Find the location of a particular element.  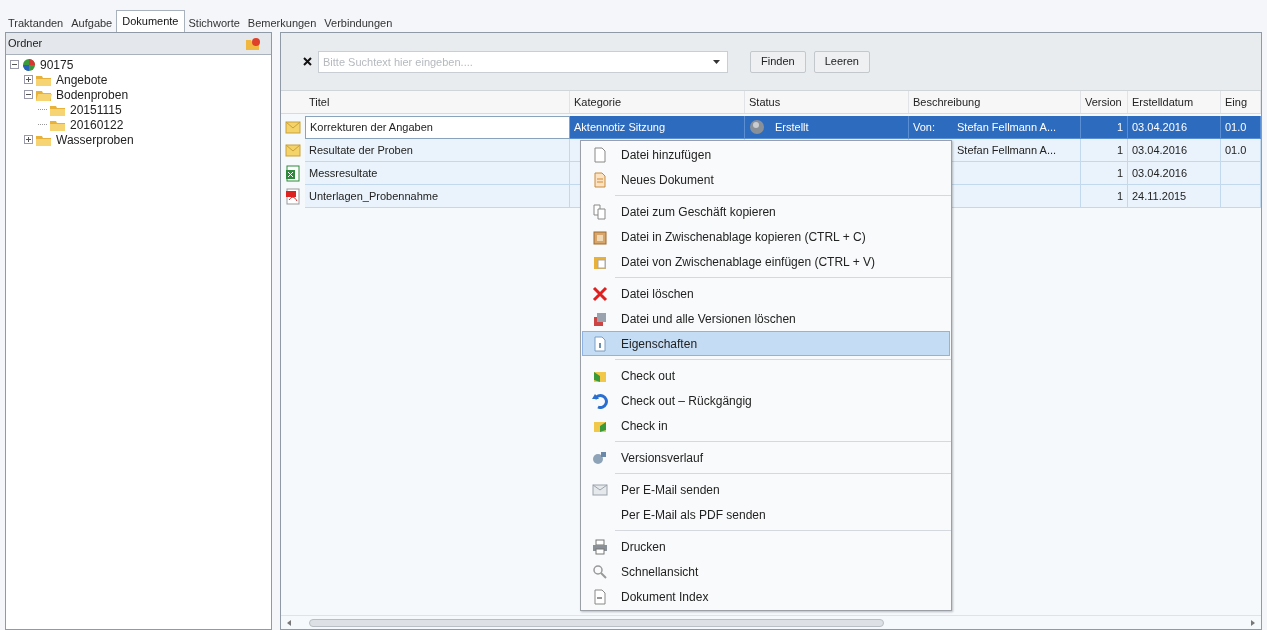

folder-add-icon is located at coordinates (253, 43).